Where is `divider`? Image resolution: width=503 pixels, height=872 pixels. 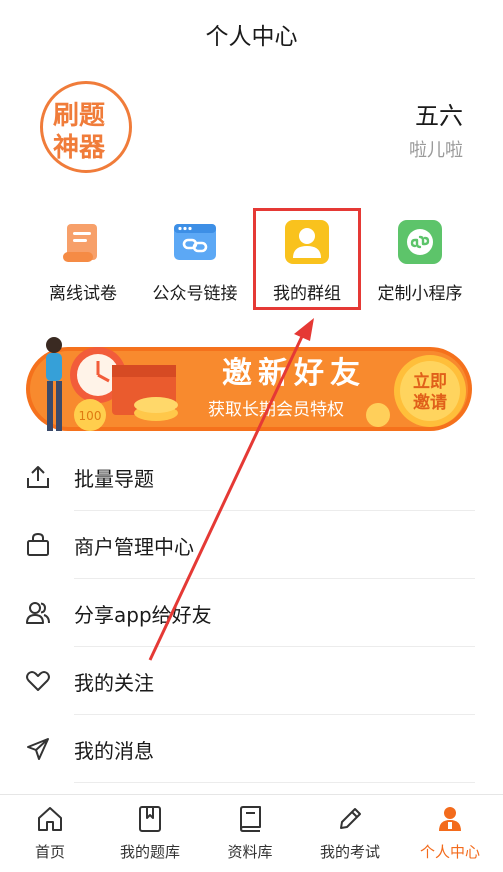 divider is located at coordinates (274, 782).